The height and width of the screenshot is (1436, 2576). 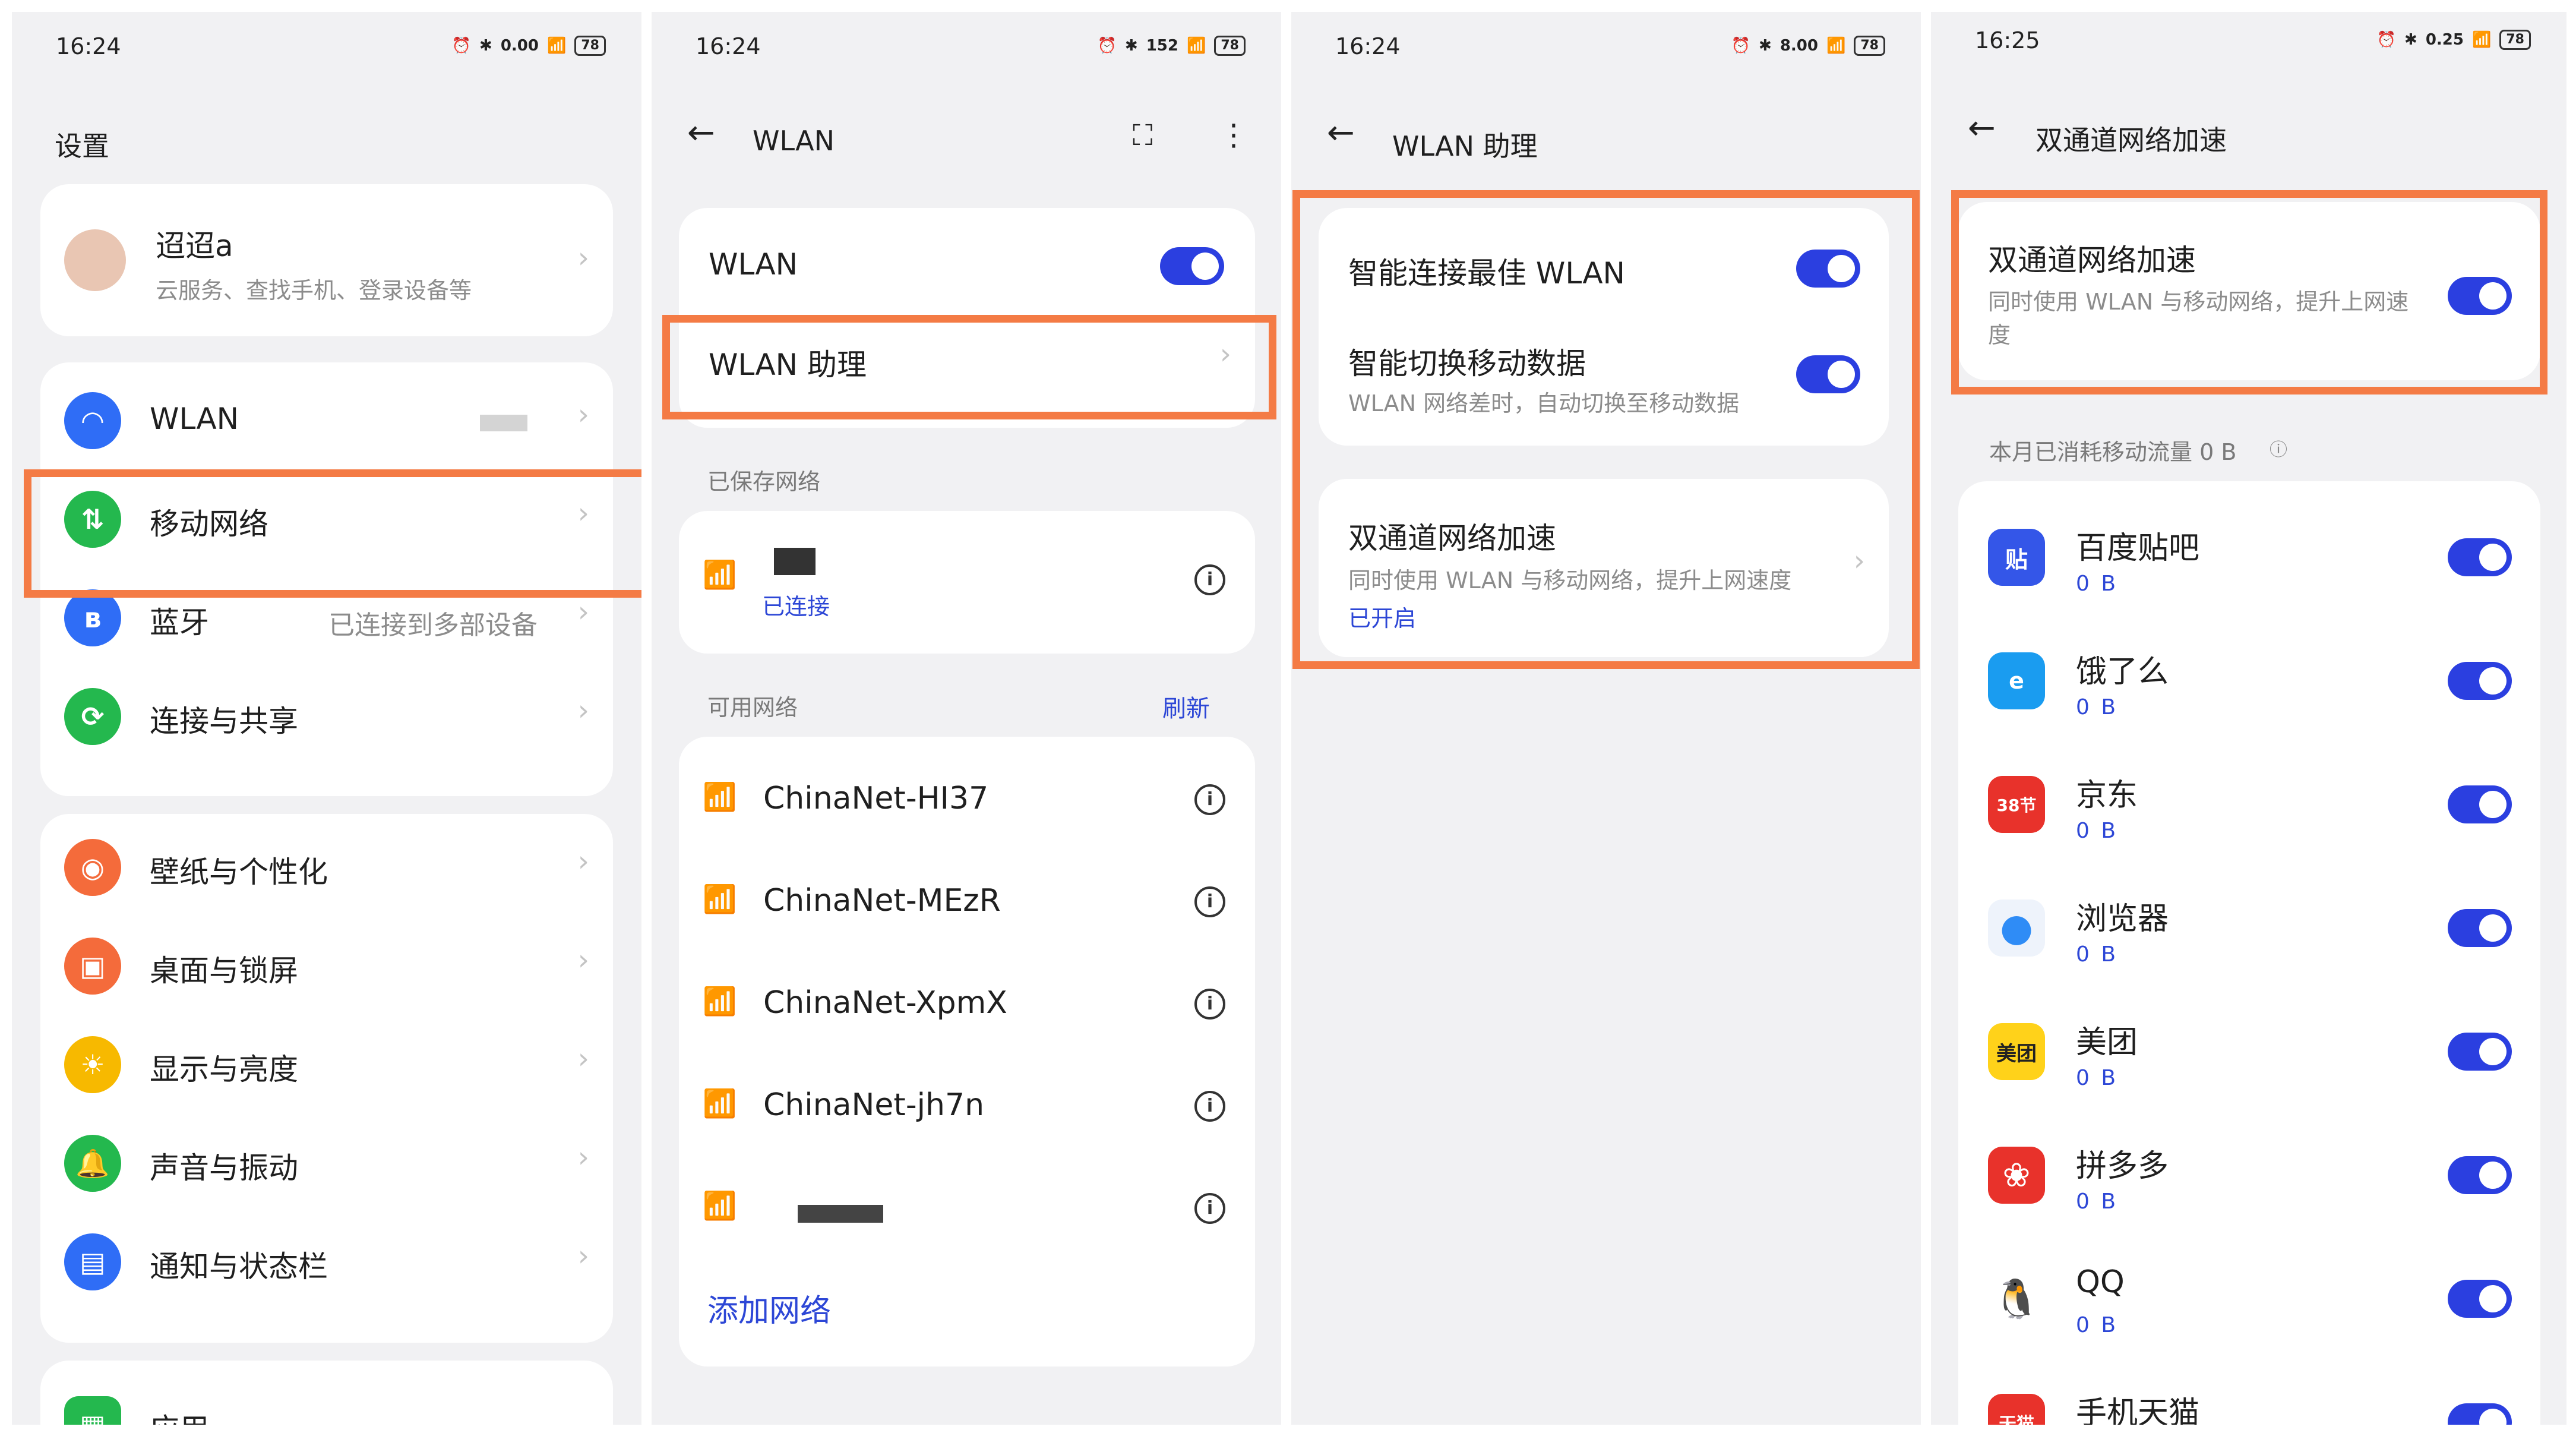 I want to click on item-label: 桌面与锁屏, so click(x=224, y=971).